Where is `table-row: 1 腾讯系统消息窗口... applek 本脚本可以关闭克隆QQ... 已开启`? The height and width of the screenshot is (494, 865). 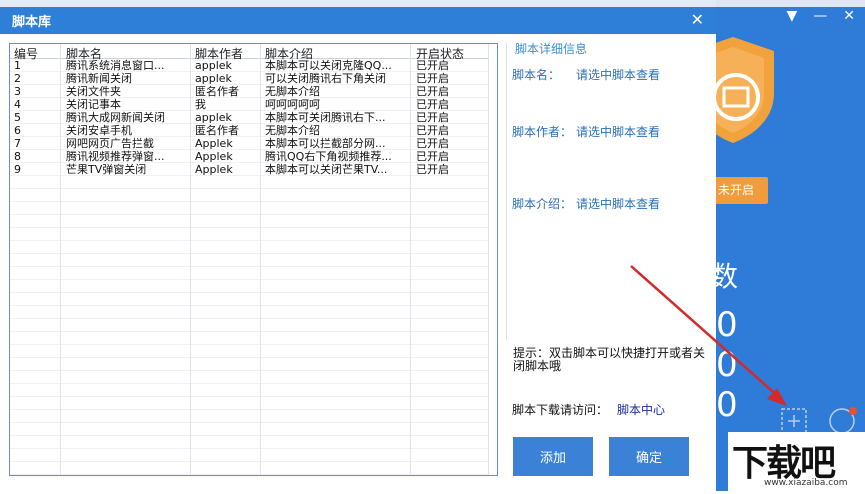 table-row: 1 腾讯系统消息窗口... applek 本脚本可以关闭克隆QQ... 已开启 is located at coordinates (249, 65).